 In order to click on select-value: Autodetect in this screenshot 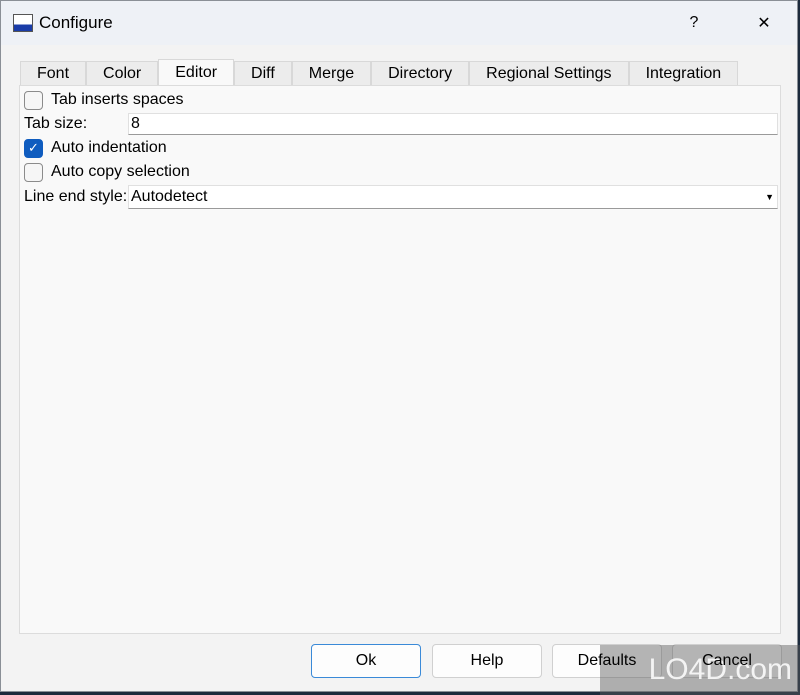, I will do `click(169, 196)`.